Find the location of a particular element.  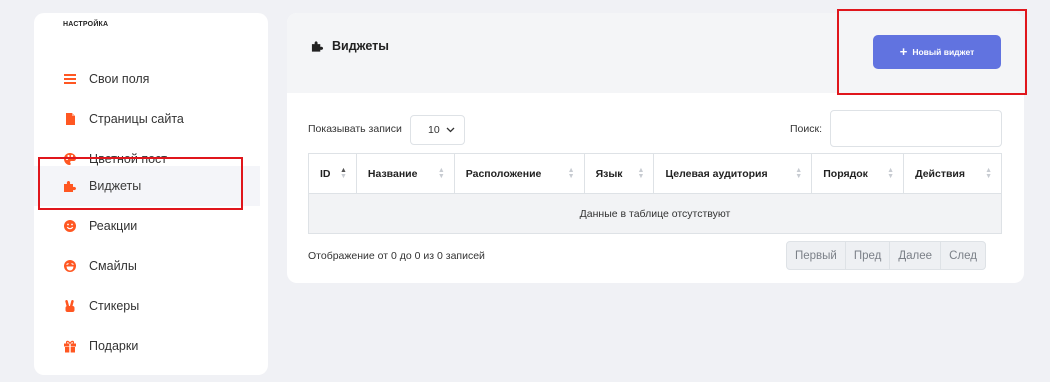

pagination-next-button: Далее is located at coordinates (914, 255).